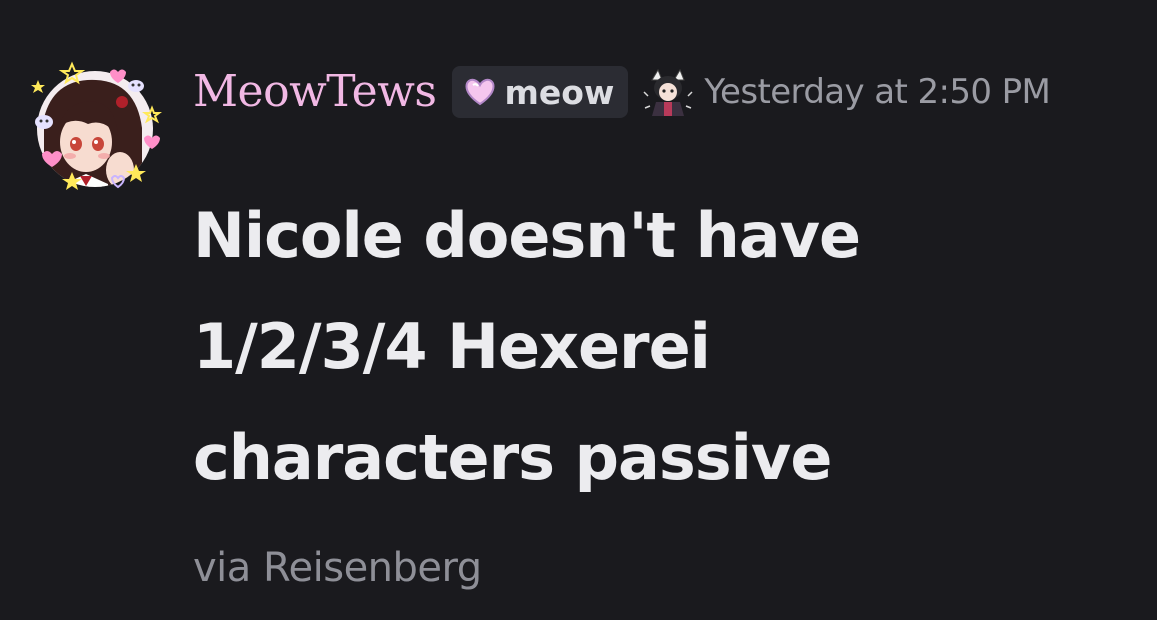  I want to click on message-content-line: 1/2/3/4 Hexerei, so click(452, 346).